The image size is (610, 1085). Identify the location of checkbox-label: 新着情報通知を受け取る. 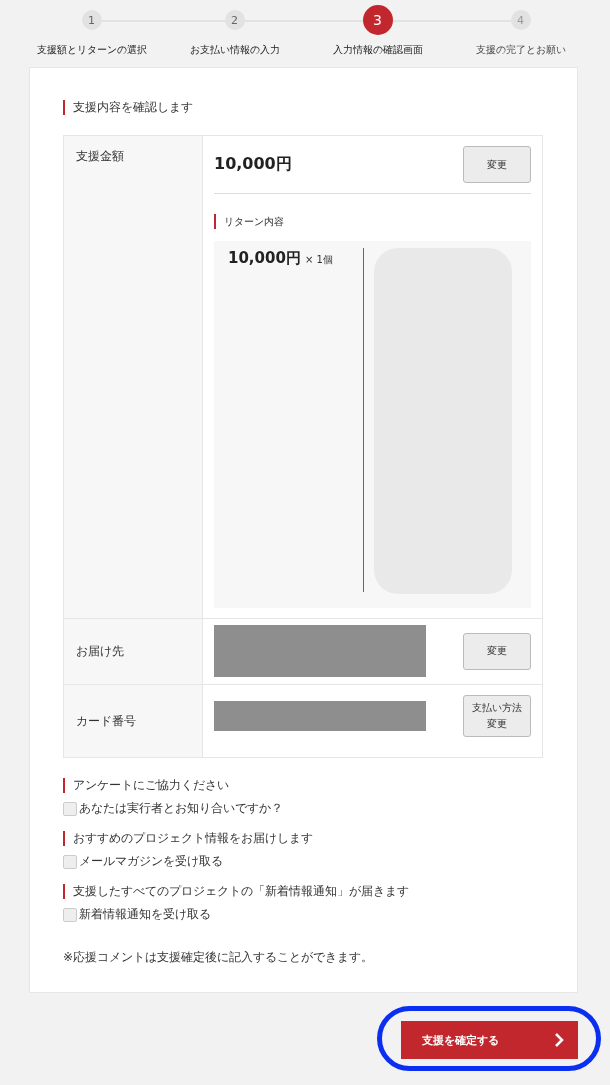
(145, 914).